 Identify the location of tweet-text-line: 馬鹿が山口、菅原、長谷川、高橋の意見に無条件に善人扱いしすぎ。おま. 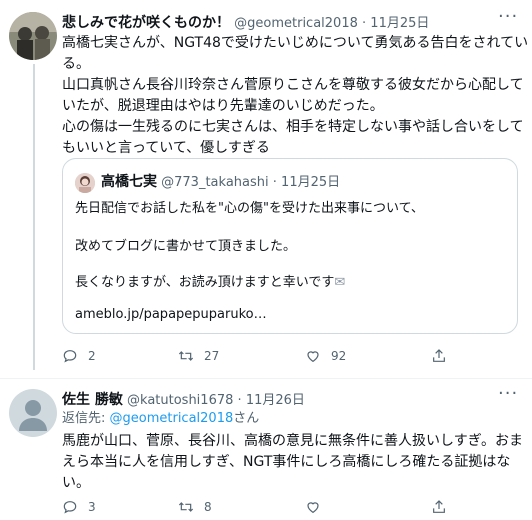
(293, 441).